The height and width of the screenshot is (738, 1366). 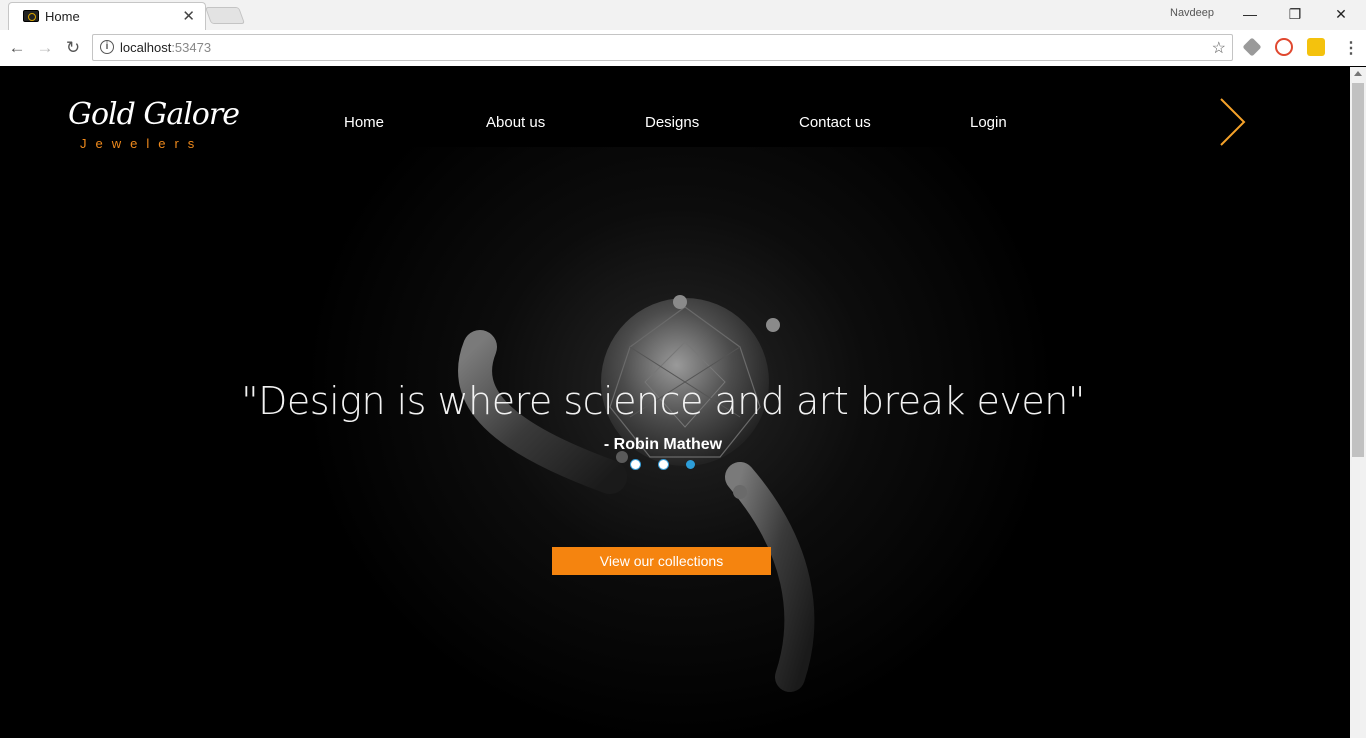 What do you see at coordinates (188, 16) in the screenshot?
I see `tab-close-icon: ✕` at bounding box center [188, 16].